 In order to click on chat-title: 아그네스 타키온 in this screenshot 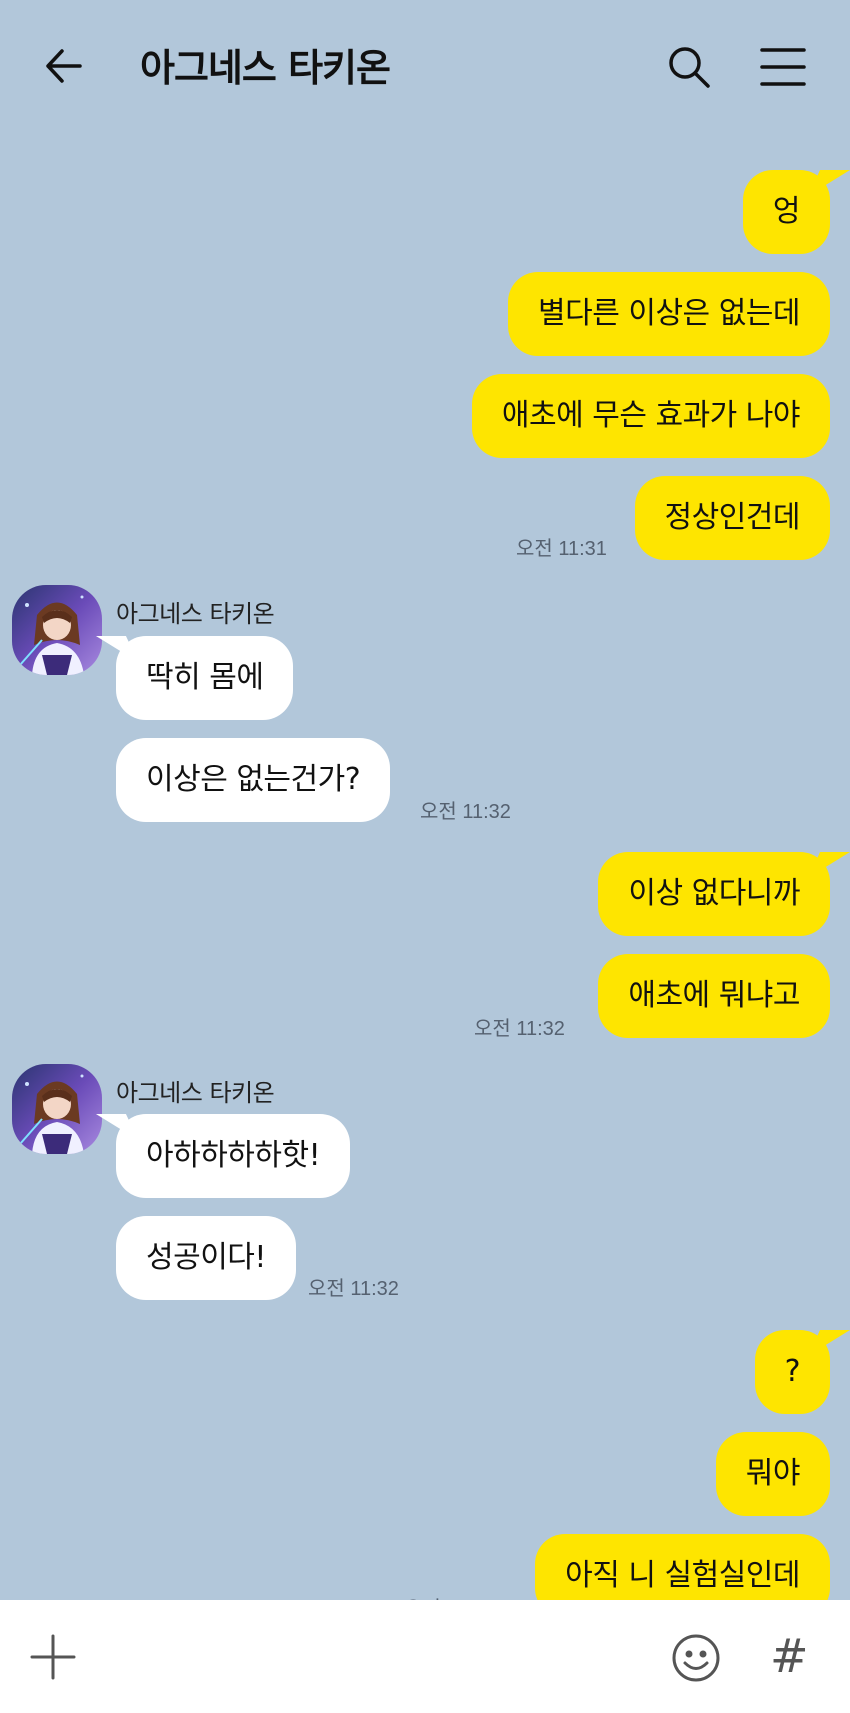, I will do `click(265, 68)`.